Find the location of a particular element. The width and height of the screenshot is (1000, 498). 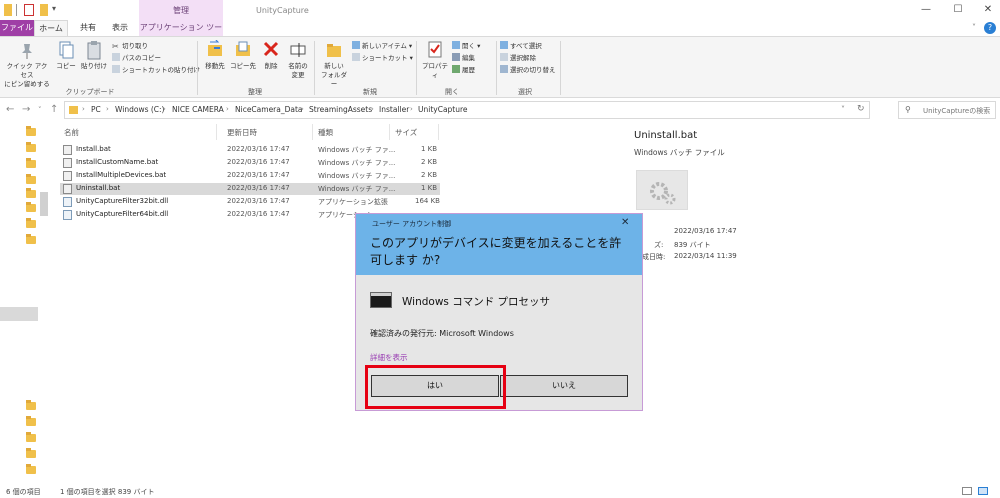

recent-chevron-icon: ˅ is located at coordinates (40, 110).